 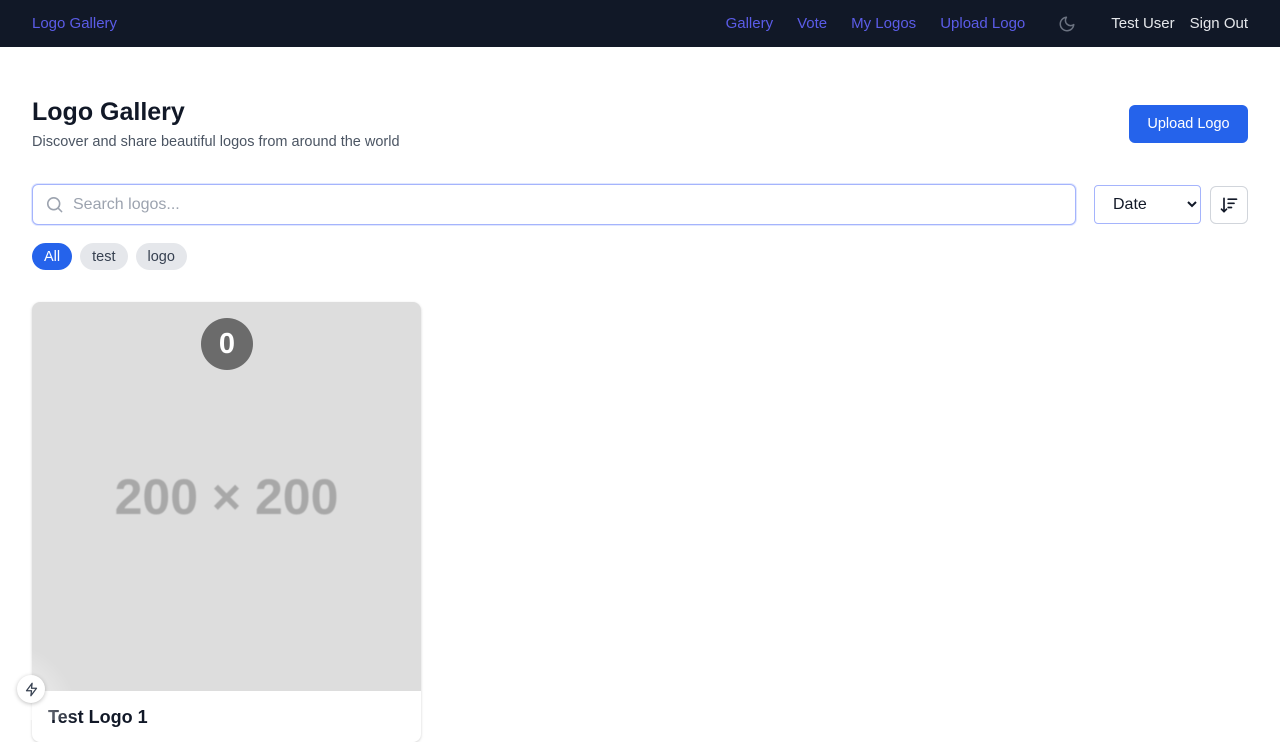 I want to click on sort-descending-icon, so click(x=1229, y=205).